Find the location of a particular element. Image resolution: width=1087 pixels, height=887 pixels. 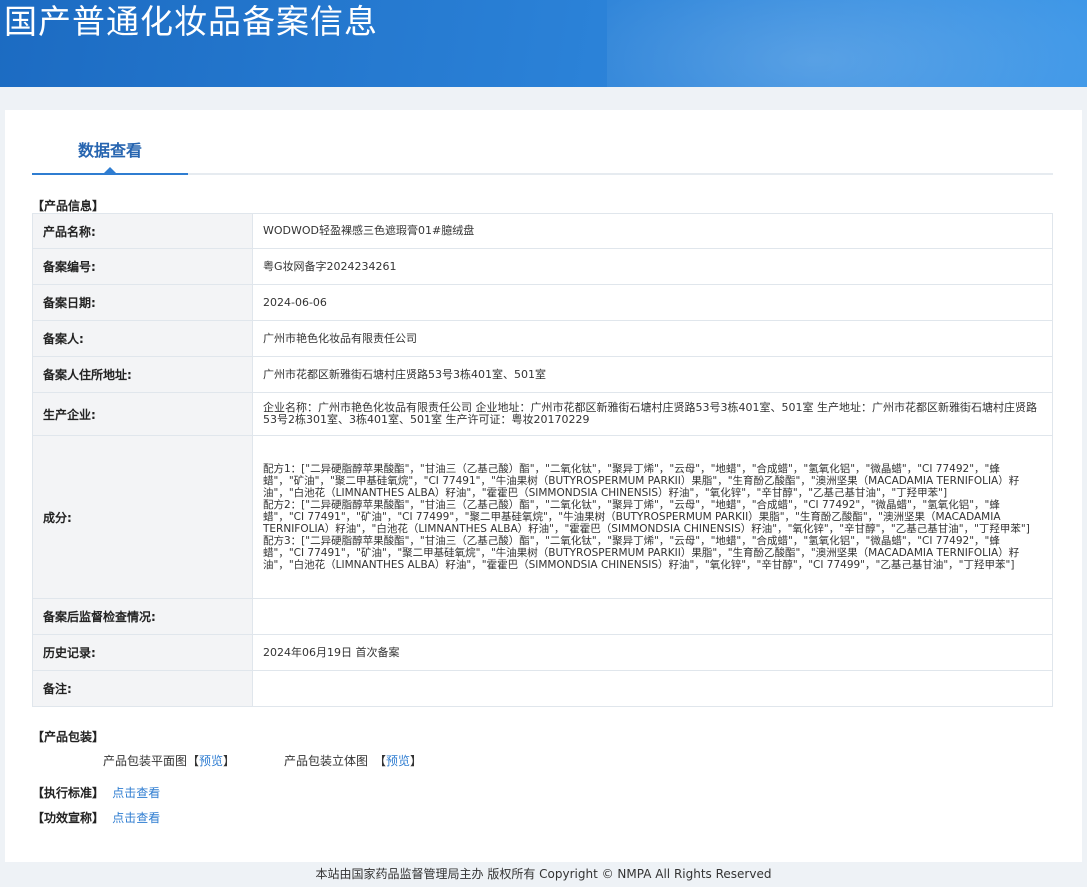

table-row: 备案人: 广州市艳色化妆品有限责任公司 is located at coordinates (542, 338).